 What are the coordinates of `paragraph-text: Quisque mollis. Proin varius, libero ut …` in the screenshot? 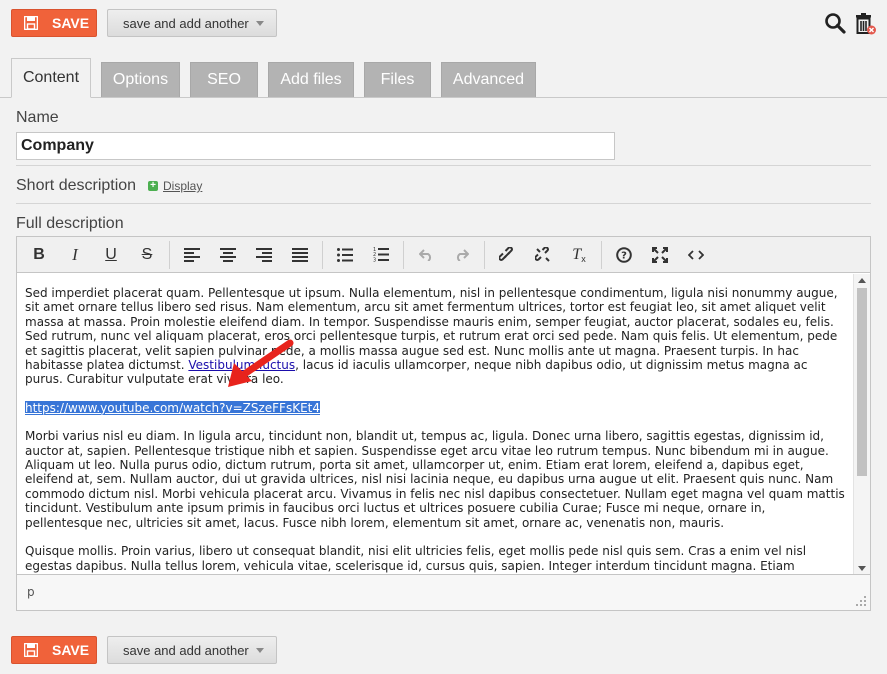 It's located at (417, 559).